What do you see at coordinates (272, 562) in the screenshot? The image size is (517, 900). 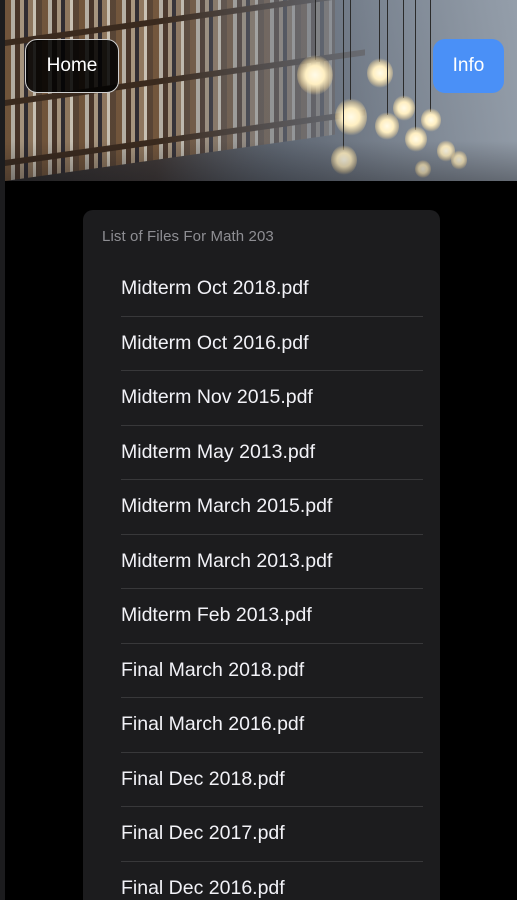 I see `file-item: Midterm March 2013.pdf` at bounding box center [272, 562].